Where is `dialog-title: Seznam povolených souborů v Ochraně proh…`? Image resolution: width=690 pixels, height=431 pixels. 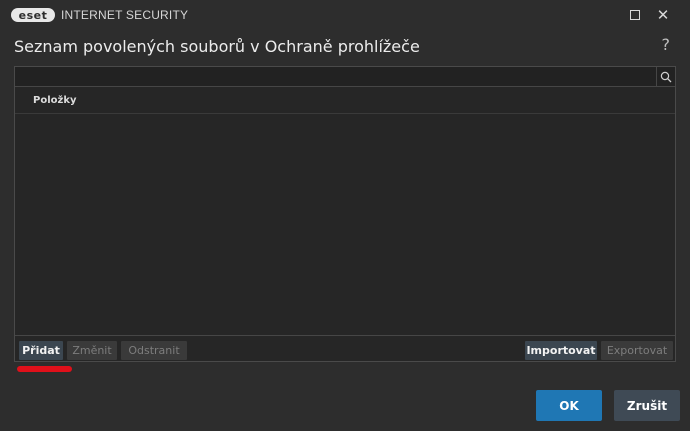
dialog-title: Seznam povolených souborů v Ochraně proh… is located at coordinates (217, 46).